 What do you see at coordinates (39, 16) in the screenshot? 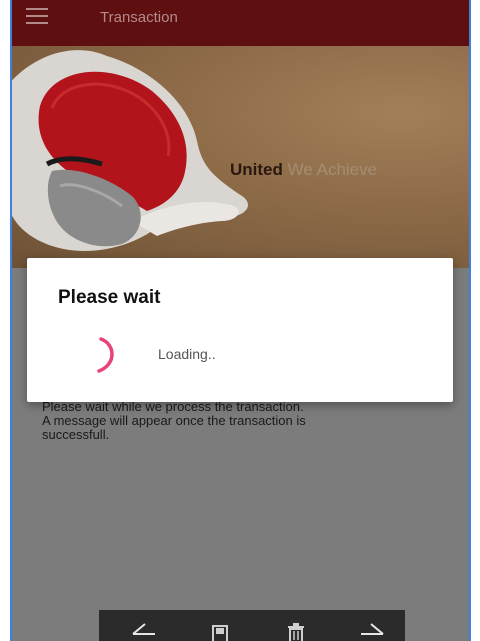
I see `menu-icon` at bounding box center [39, 16].